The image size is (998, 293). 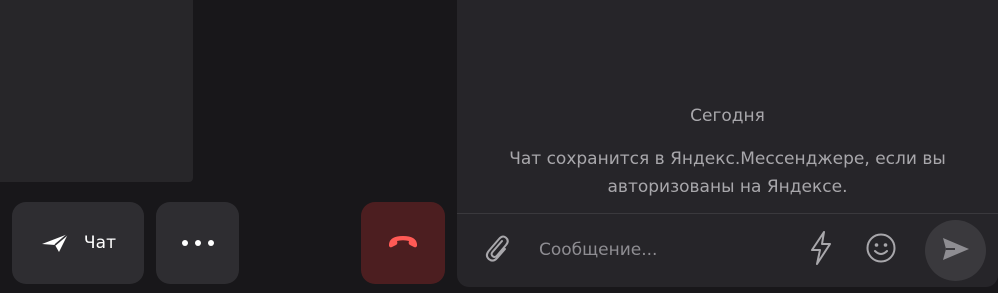 I want to click on composer-divider, so click(x=727, y=213).